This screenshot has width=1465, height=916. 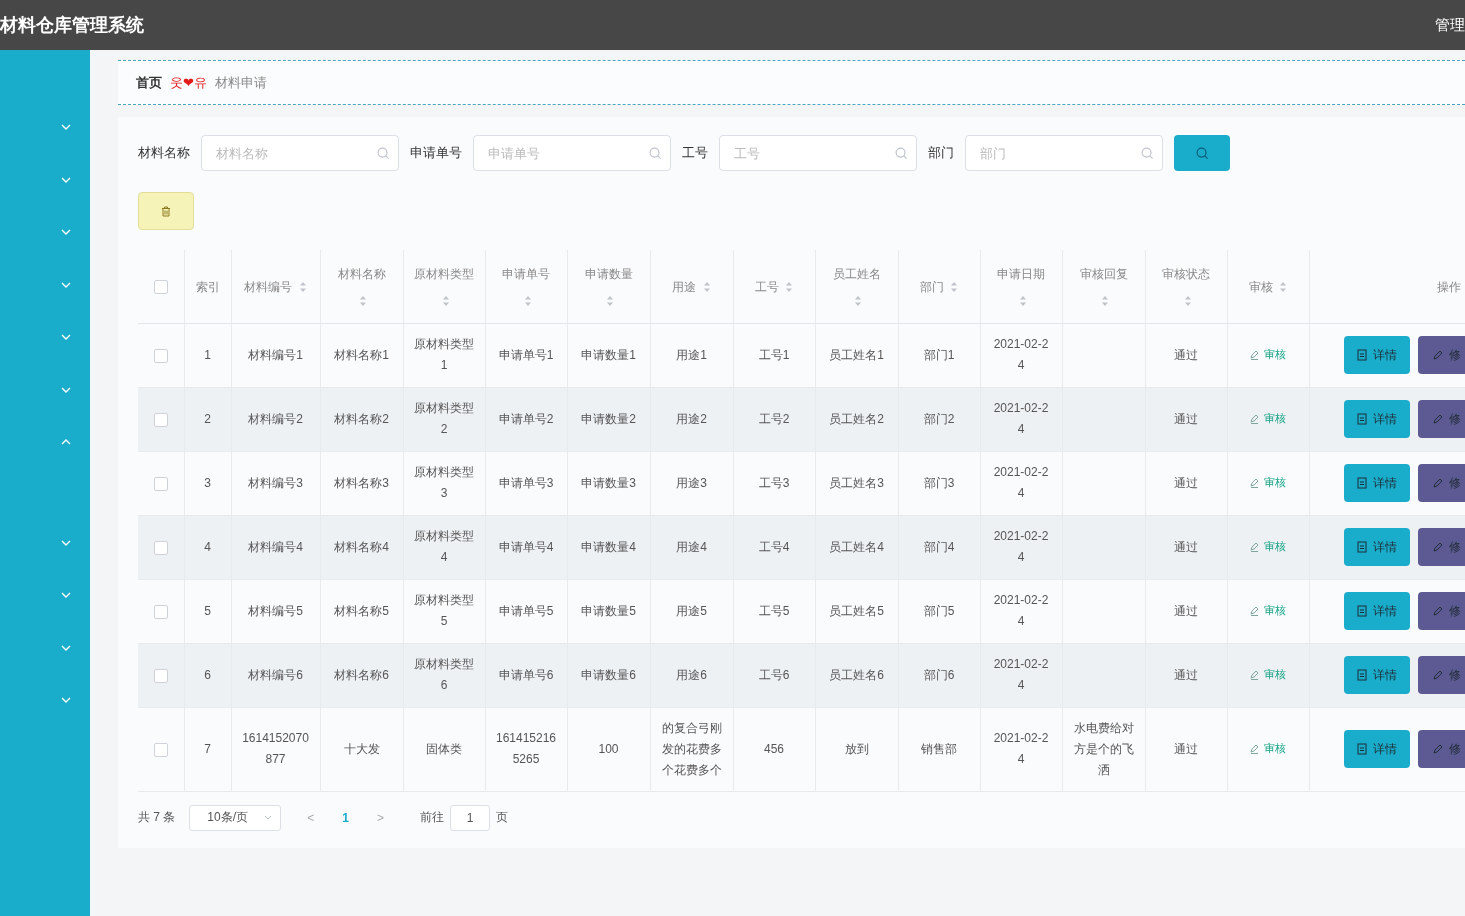 What do you see at coordinates (361, 482) in the screenshot?
I see `table-cell: 材料名称3` at bounding box center [361, 482].